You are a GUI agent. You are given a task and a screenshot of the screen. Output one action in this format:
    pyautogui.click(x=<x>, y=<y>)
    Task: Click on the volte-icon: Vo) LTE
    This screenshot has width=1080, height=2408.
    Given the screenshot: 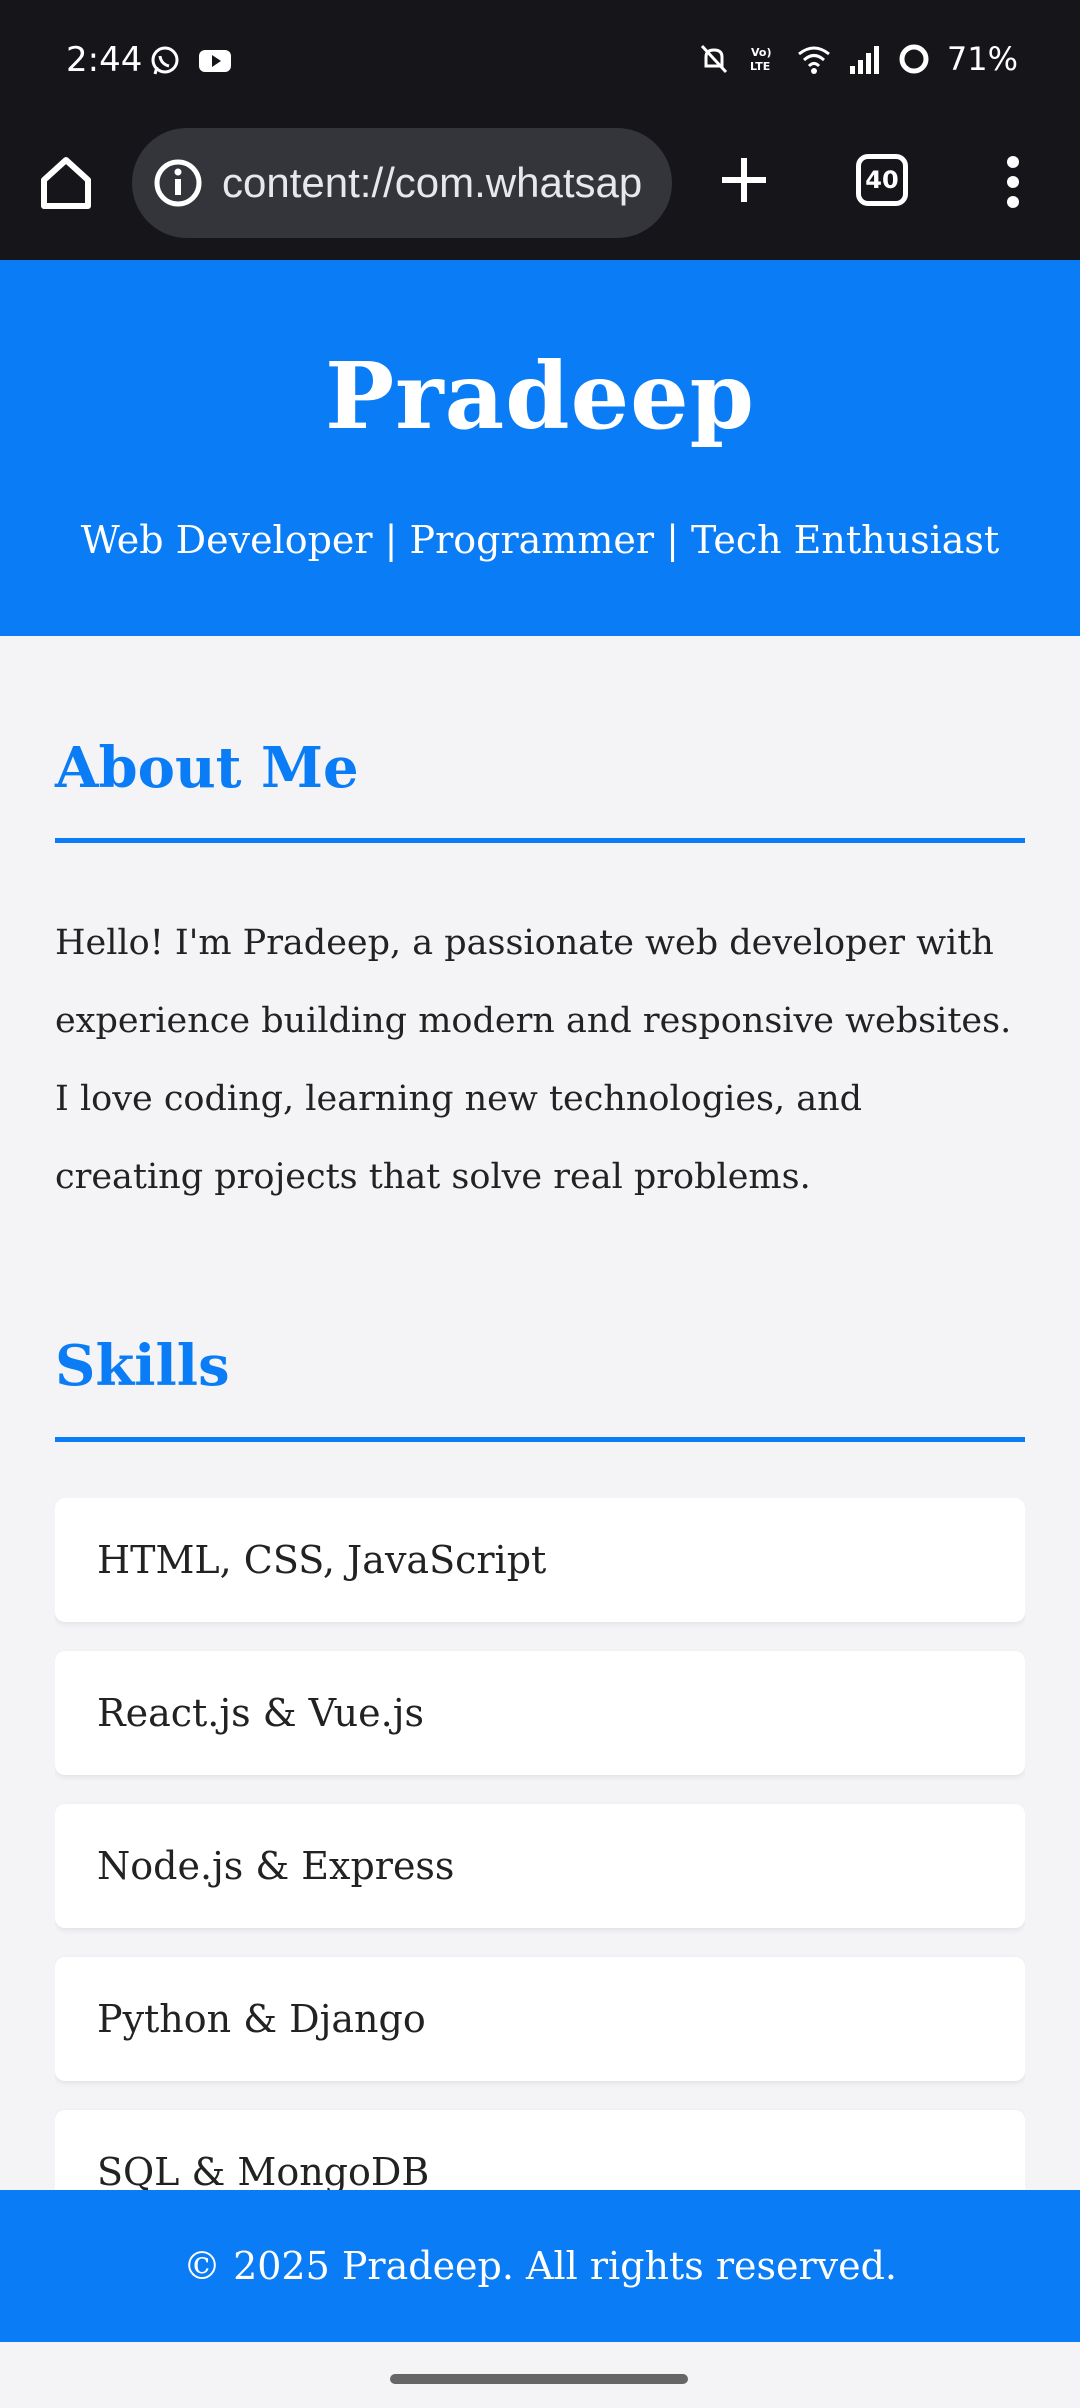 What is the action you would take?
    pyautogui.click(x=761, y=59)
    